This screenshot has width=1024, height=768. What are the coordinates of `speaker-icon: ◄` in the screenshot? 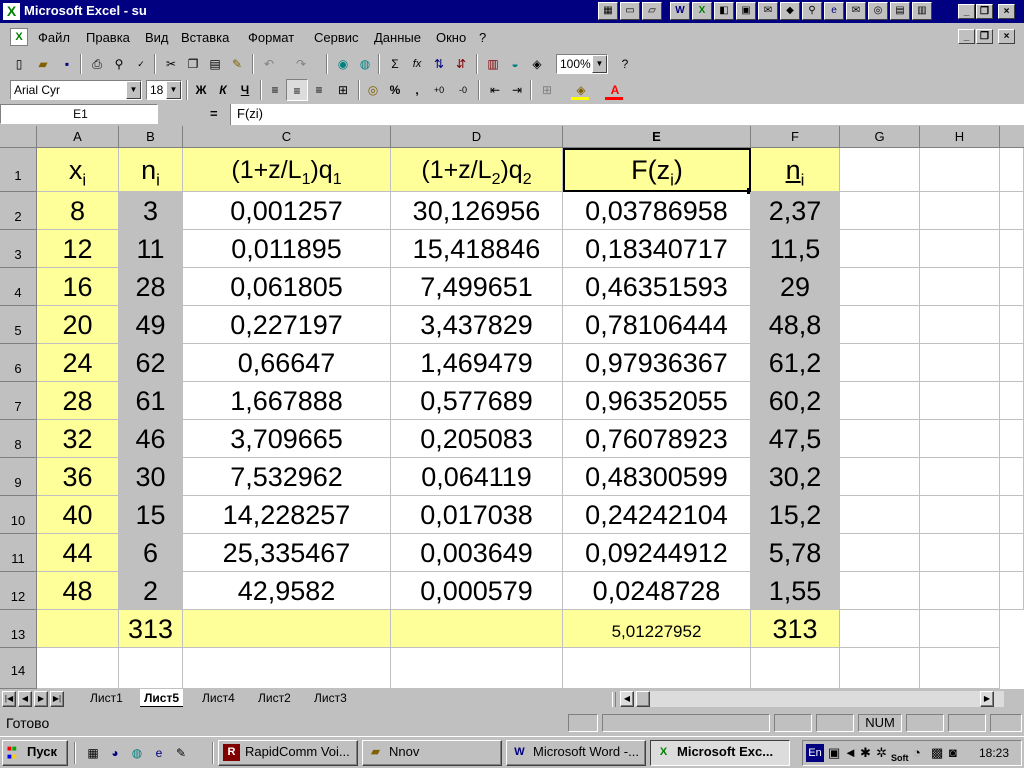 It's located at (850, 752).